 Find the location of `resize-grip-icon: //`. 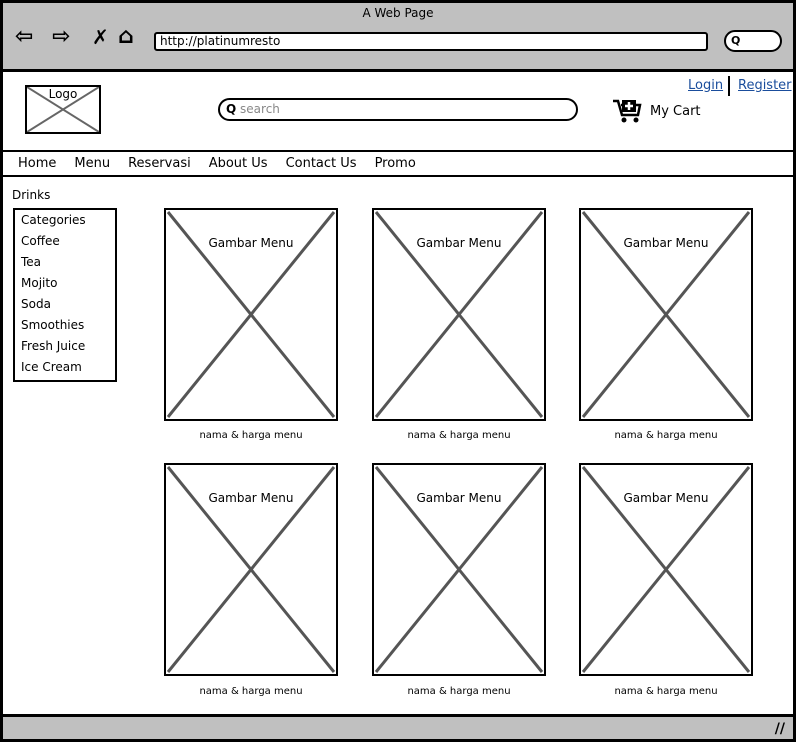

resize-grip-icon: // is located at coordinates (780, 729).